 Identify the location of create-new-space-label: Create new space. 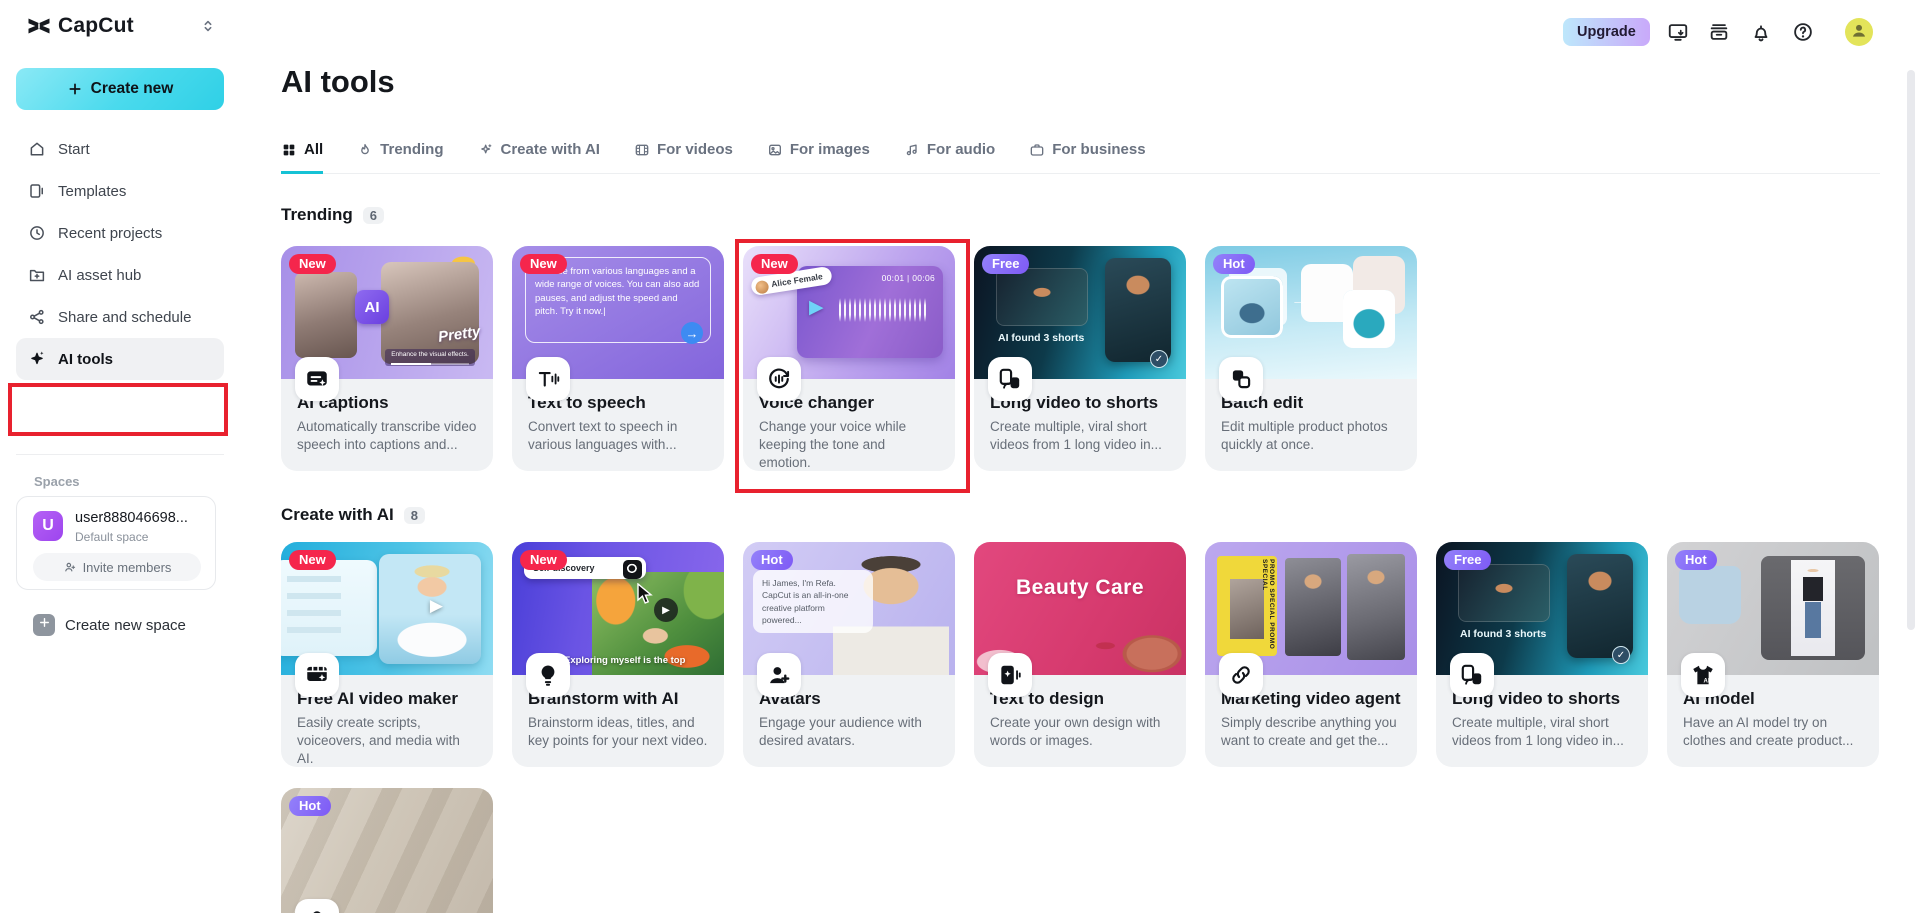
(125, 625).